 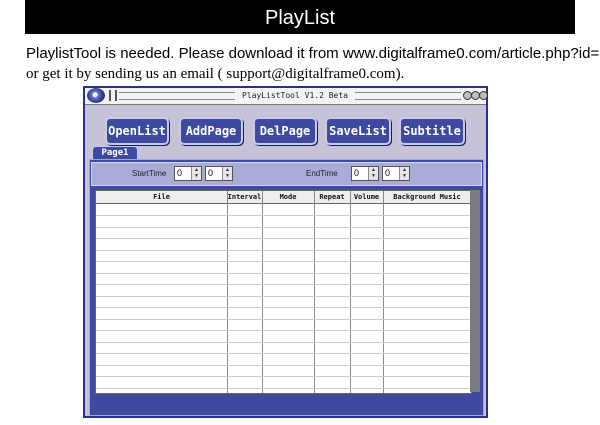 I want to click on subtitle-button: Subtitle, so click(x=432, y=131).